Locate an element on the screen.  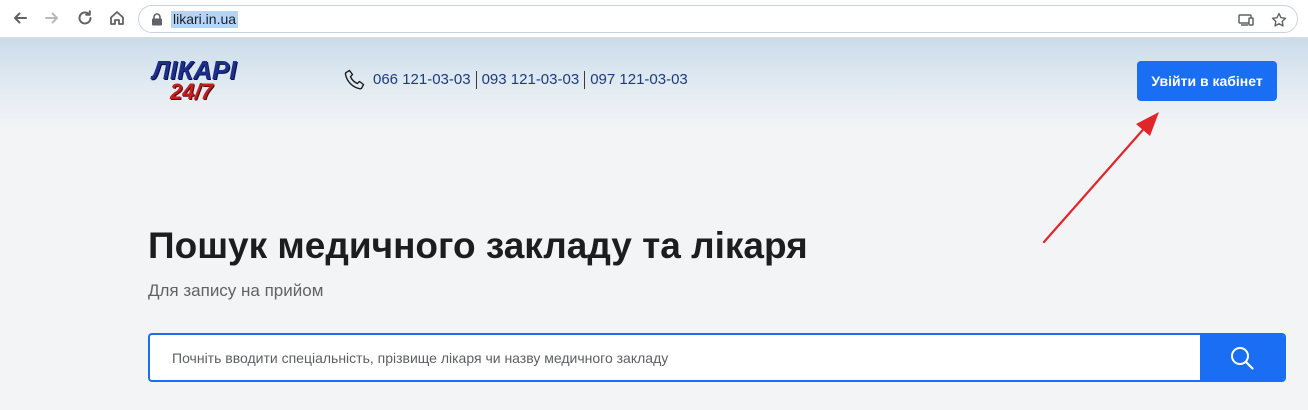
star-icon is located at coordinates (1279, 20).